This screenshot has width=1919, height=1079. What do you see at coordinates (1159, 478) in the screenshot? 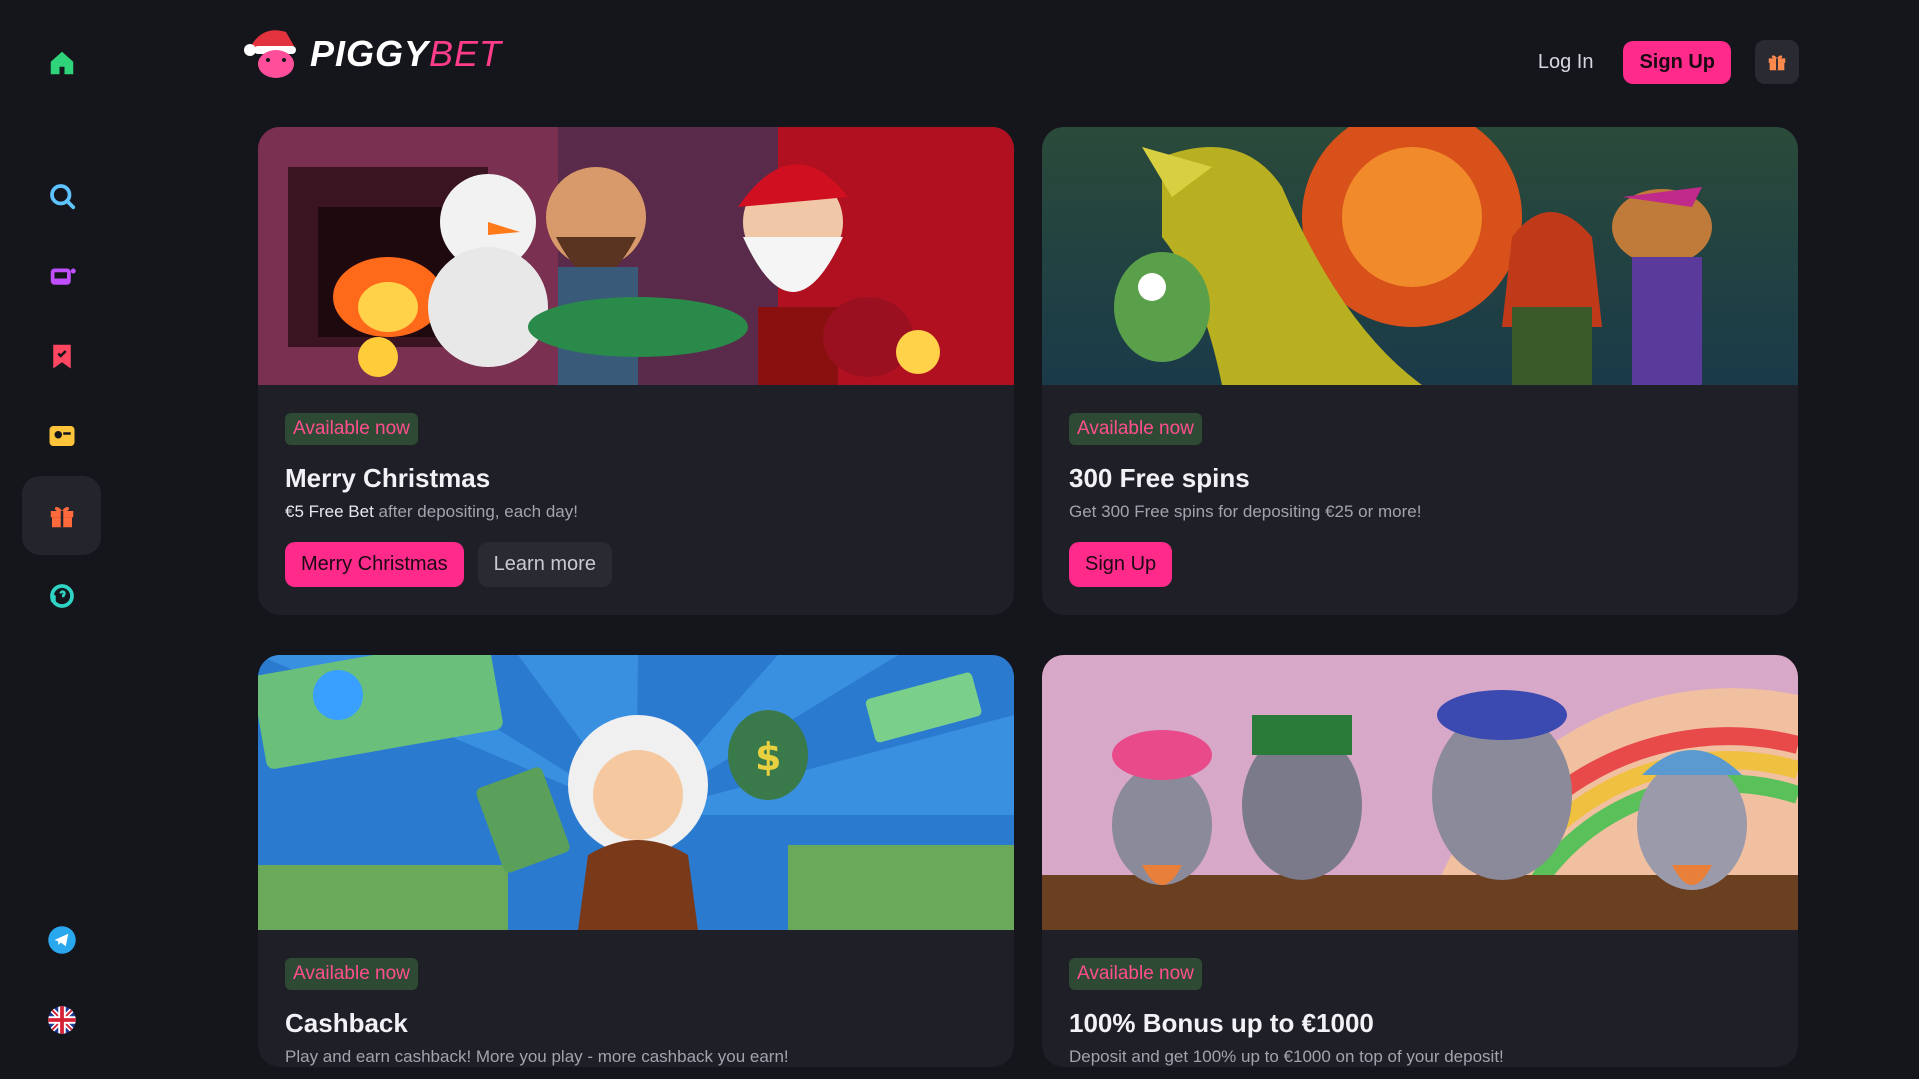
I see `promo-title: 300 Free spins` at bounding box center [1159, 478].